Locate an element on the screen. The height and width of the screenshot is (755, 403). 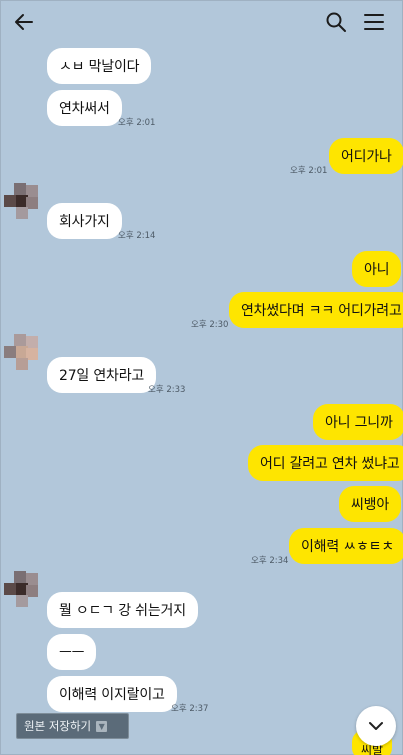
incoming-message-bubble: 회사가지 is located at coordinates (84, 221).